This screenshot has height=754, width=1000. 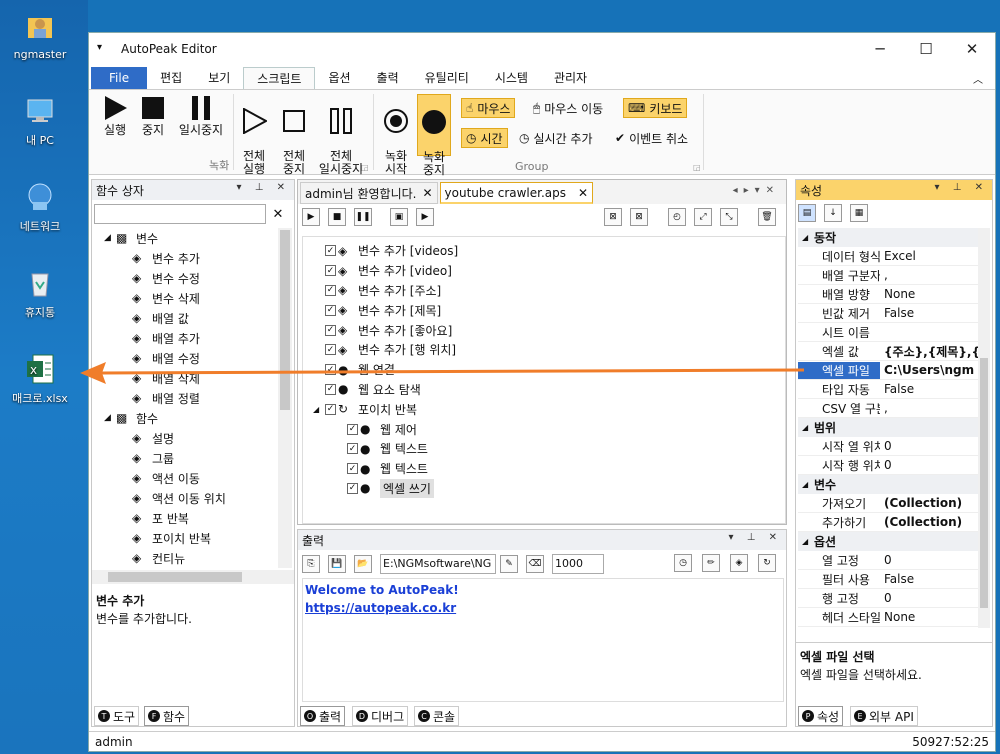 I want to click on script-row: ✓ ◈ 변수 추가 [주소], so click(x=544, y=291).